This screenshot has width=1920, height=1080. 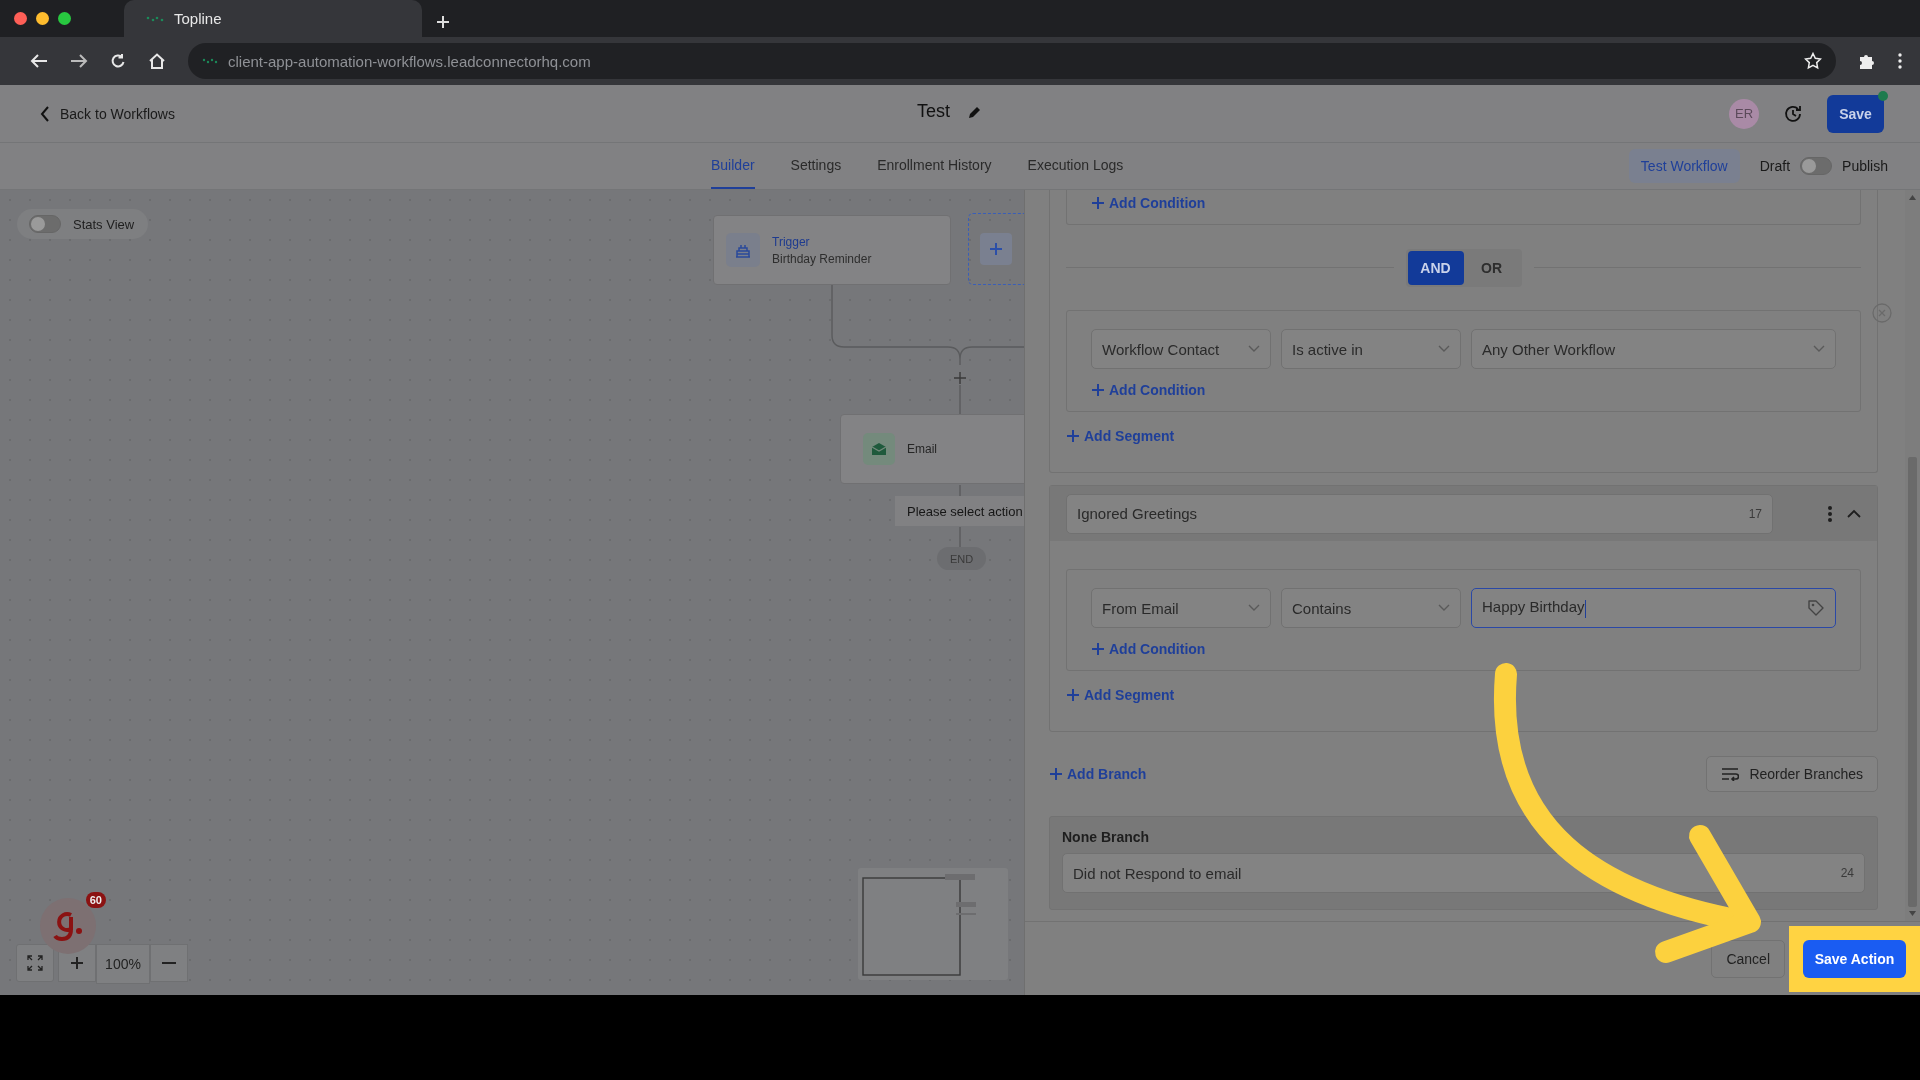 I want to click on node-subtitle: Birthday Reminder, so click(x=822, y=258).